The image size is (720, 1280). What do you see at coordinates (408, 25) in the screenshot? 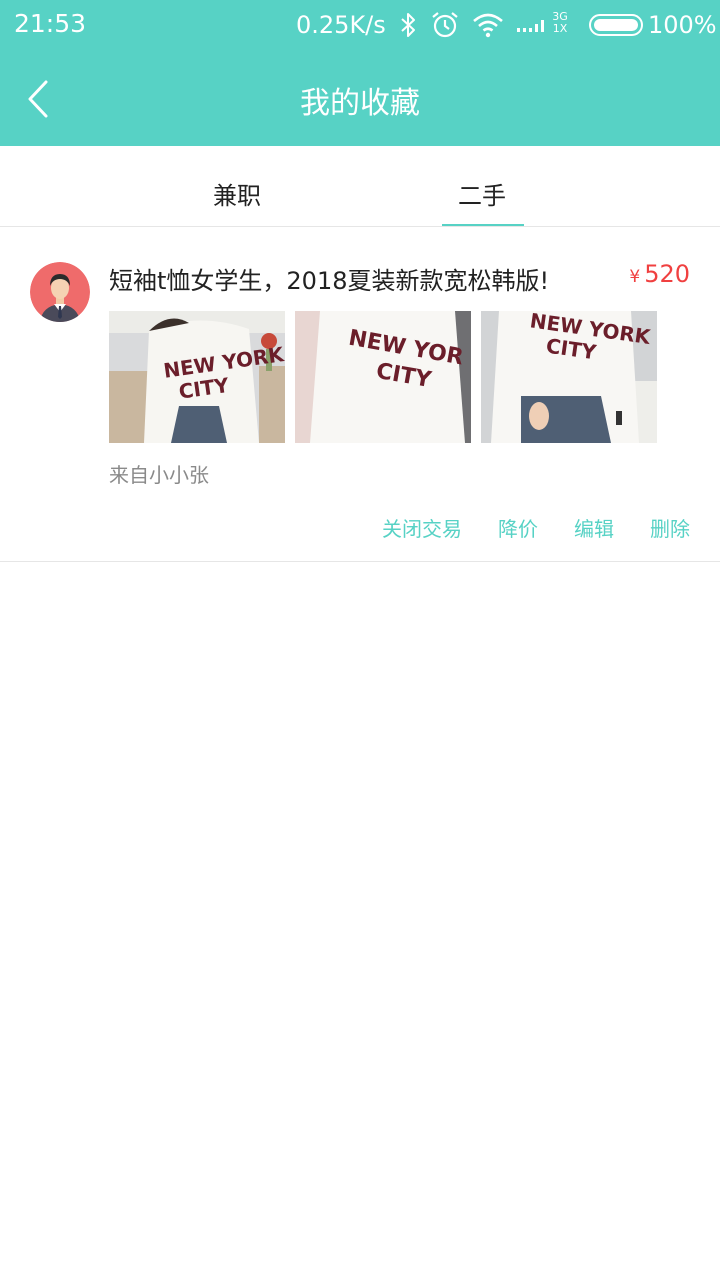
I see `bluetooth-icon` at bounding box center [408, 25].